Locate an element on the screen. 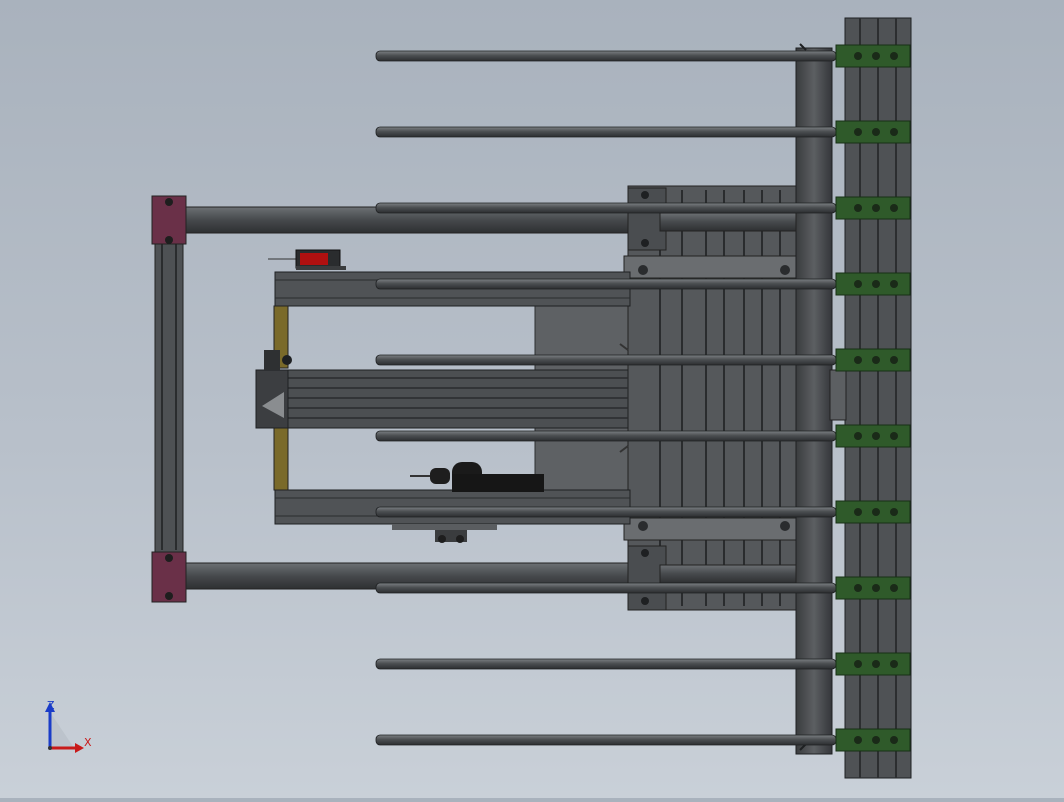 The image size is (1064, 802). triad-axes-icon: Z X is located at coordinates (68, 726).